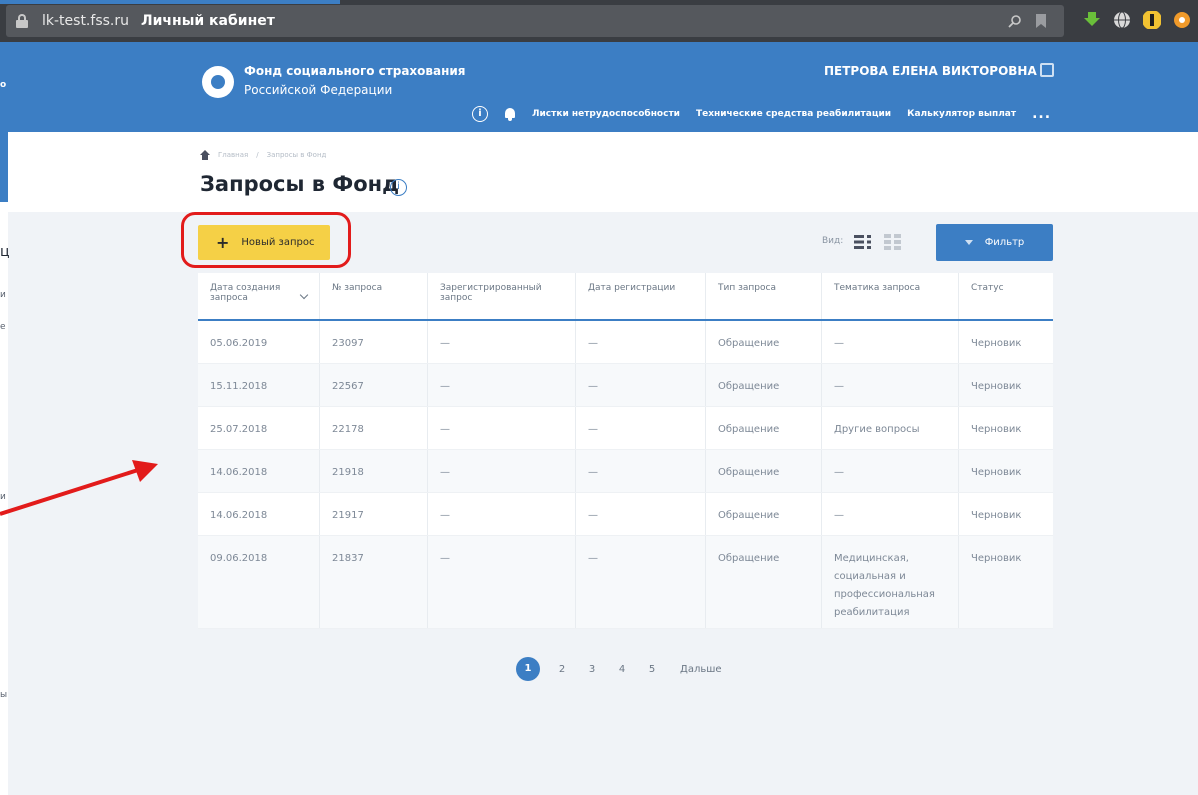 Image resolution: width=1198 pixels, height=795 pixels. What do you see at coordinates (300, 184) in the screenshot?
I see `page-title: Запросы в Фонд` at bounding box center [300, 184].